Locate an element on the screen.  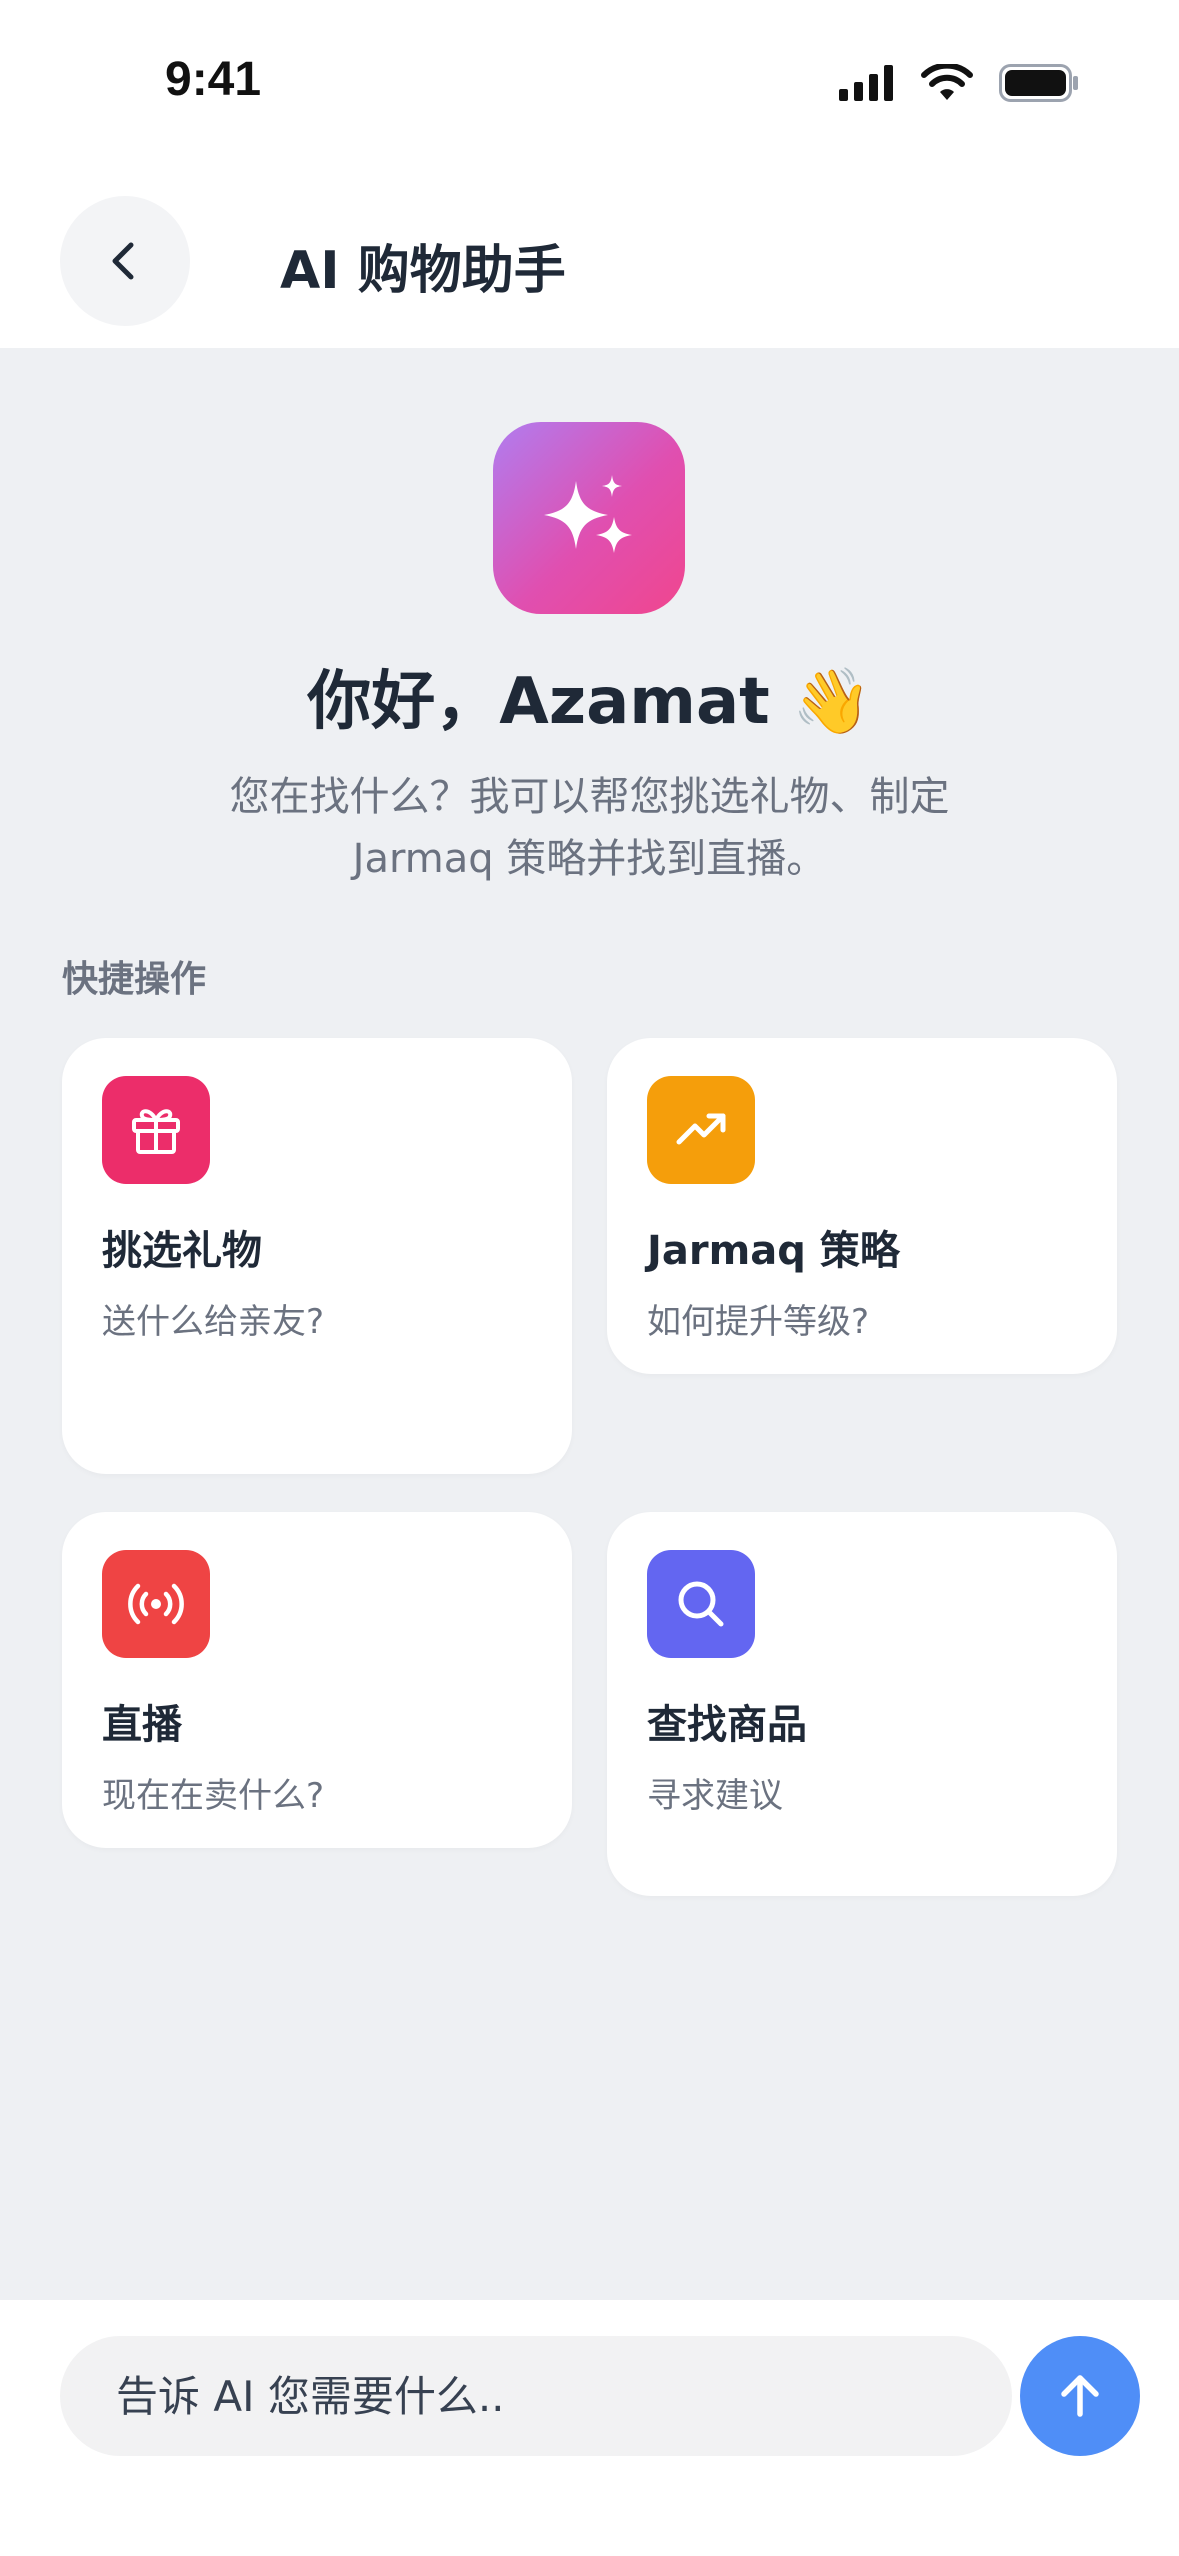
chevron-left-icon is located at coordinates (123, 261).